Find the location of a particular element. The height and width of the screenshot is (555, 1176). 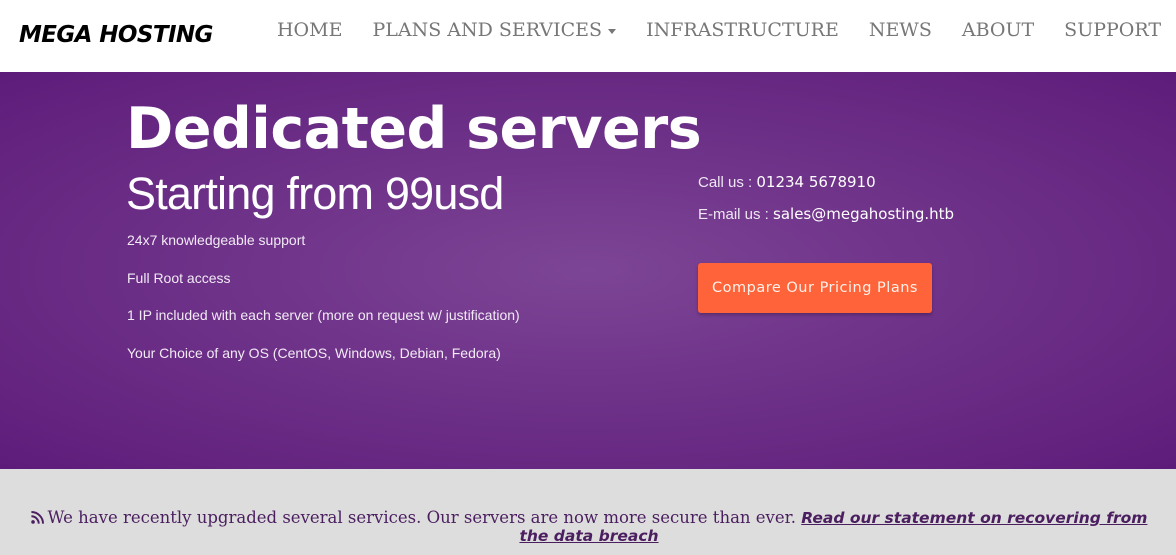

nav-item-label: SUPPORT is located at coordinates (1112, 30).